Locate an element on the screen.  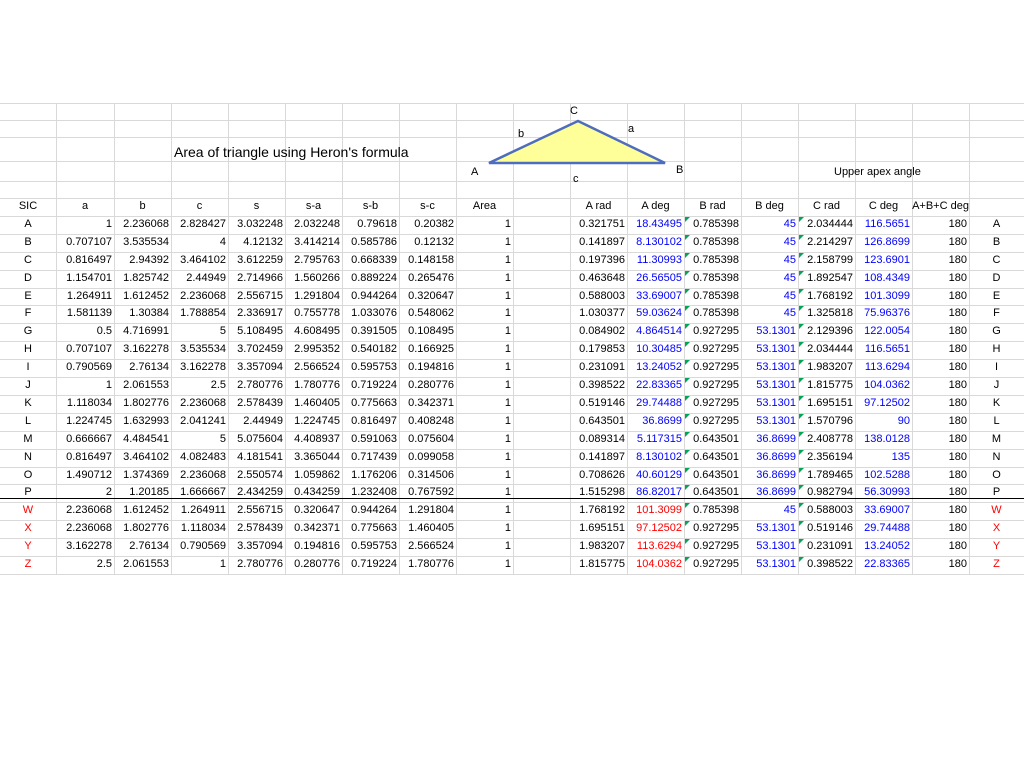
value-cell: 1.789465 is located at coordinates (826, 475).